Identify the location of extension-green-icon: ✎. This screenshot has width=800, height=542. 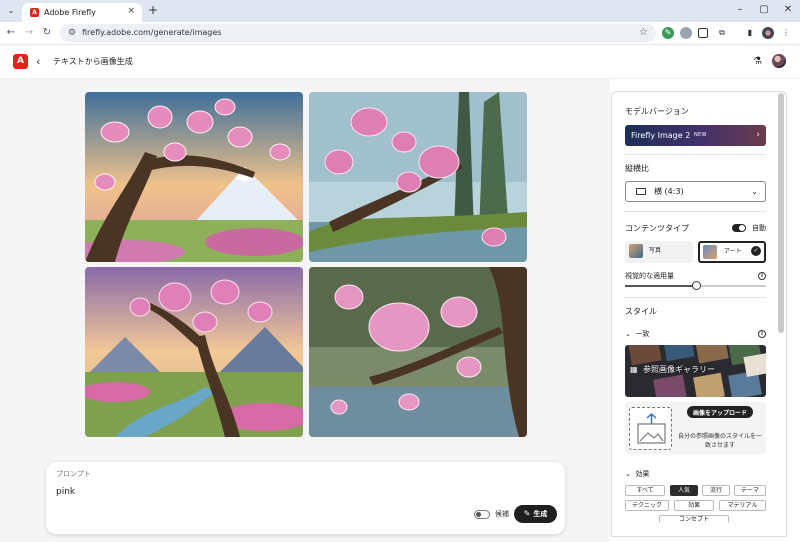
(668, 33).